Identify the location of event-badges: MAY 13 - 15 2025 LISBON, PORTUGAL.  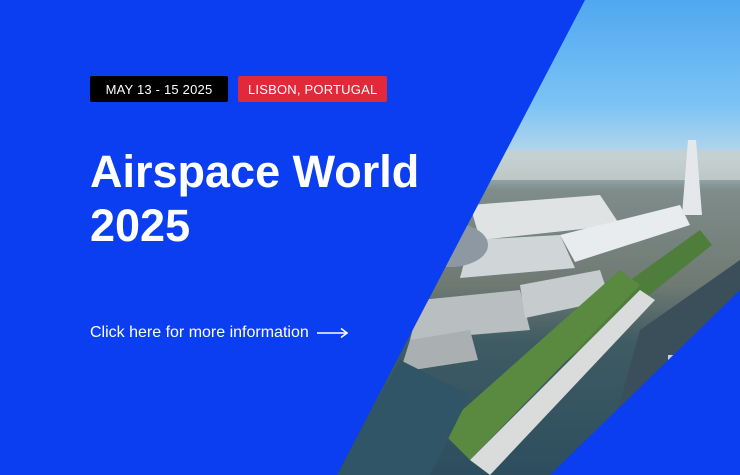
(239, 89).